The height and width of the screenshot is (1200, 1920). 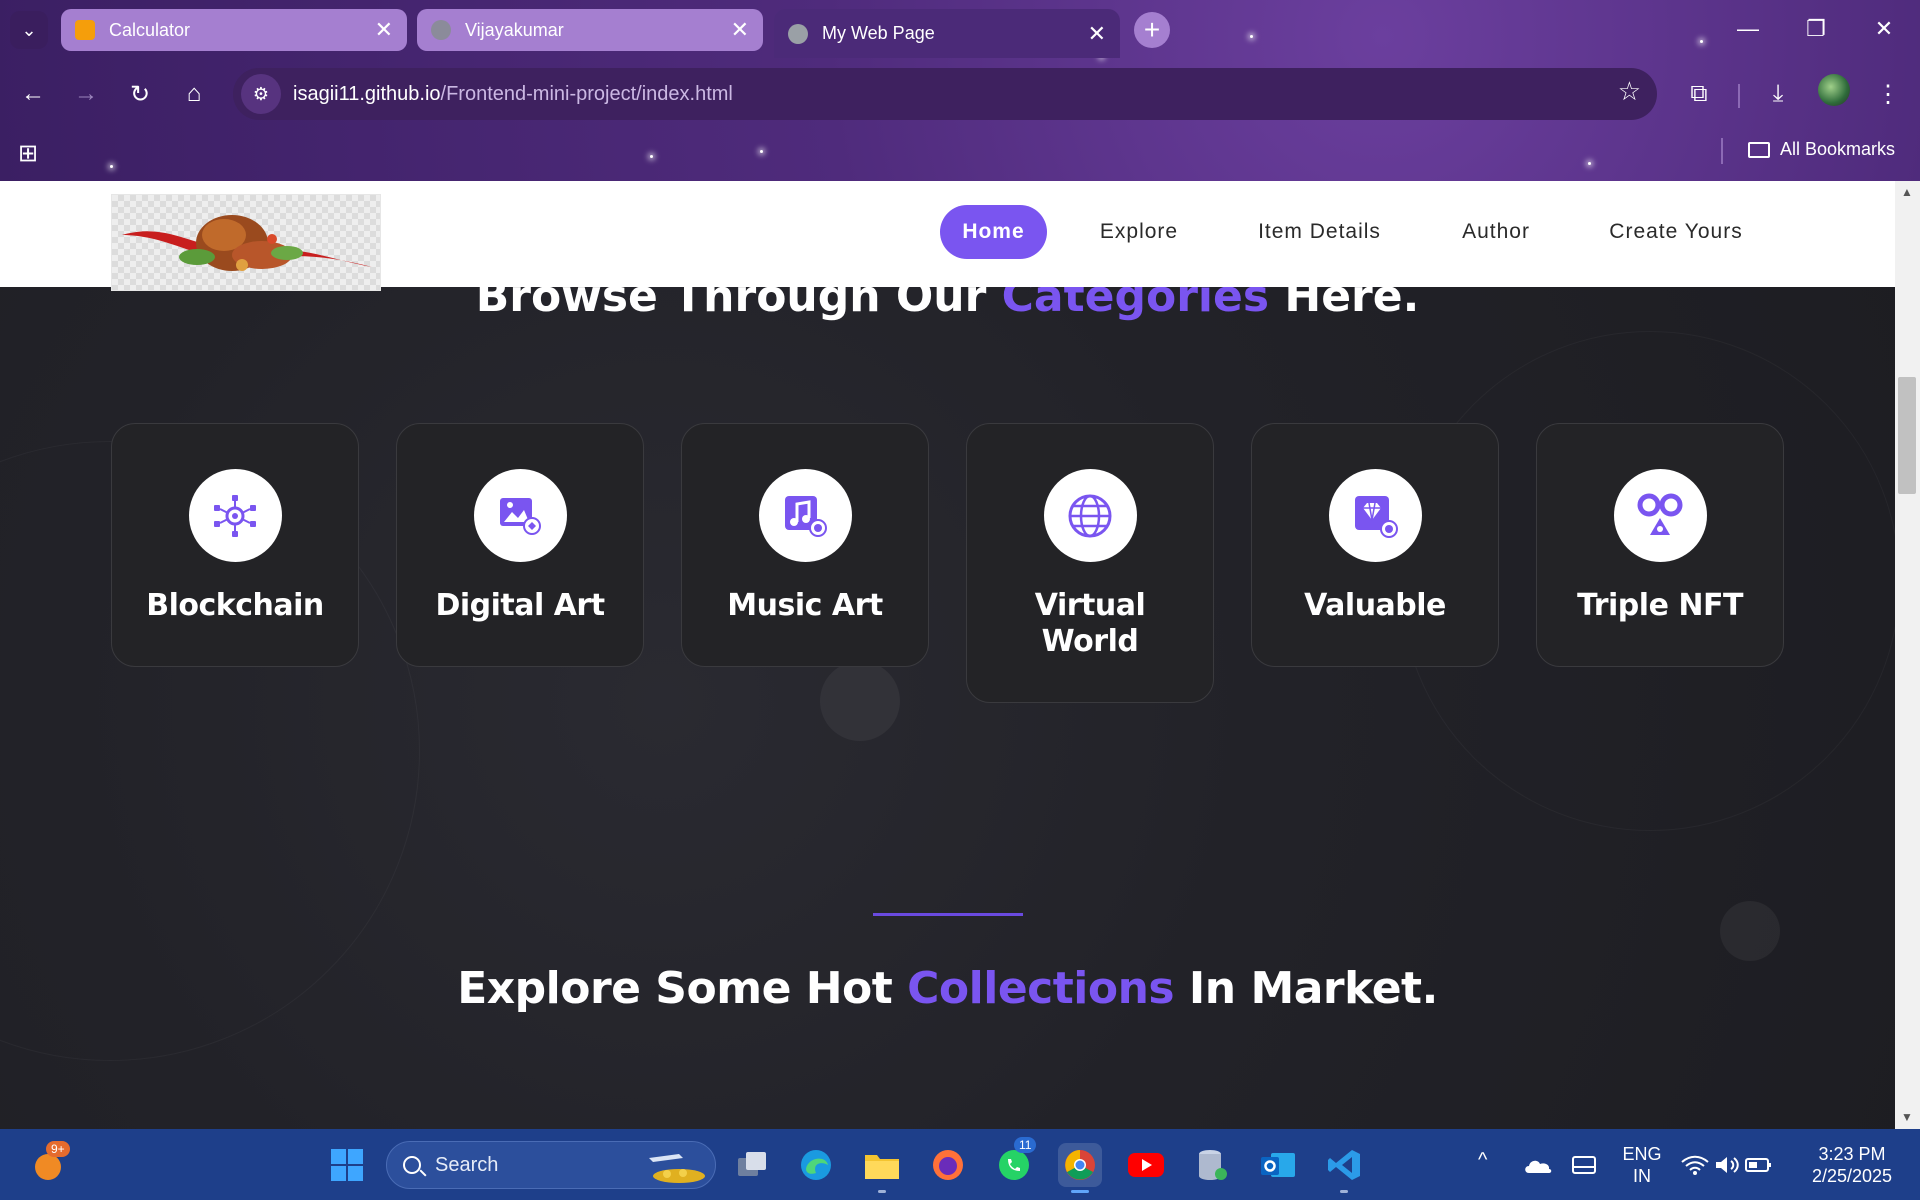 I want to click on site-logo, so click(x=246, y=242).